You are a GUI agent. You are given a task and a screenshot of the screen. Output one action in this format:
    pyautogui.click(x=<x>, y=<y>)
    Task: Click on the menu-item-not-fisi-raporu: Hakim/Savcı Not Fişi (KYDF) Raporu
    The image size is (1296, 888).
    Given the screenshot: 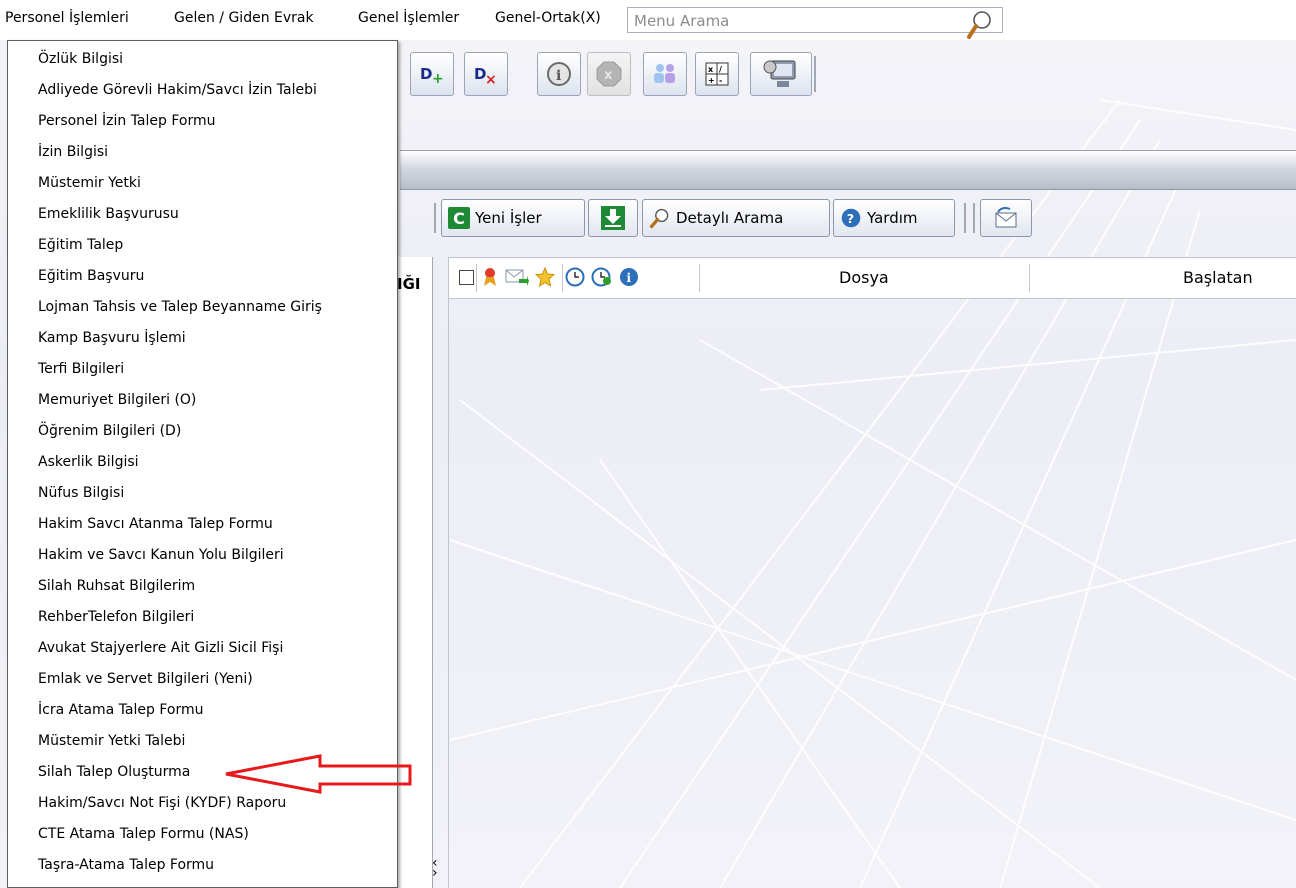 What is the action you would take?
    pyautogui.click(x=162, y=803)
    